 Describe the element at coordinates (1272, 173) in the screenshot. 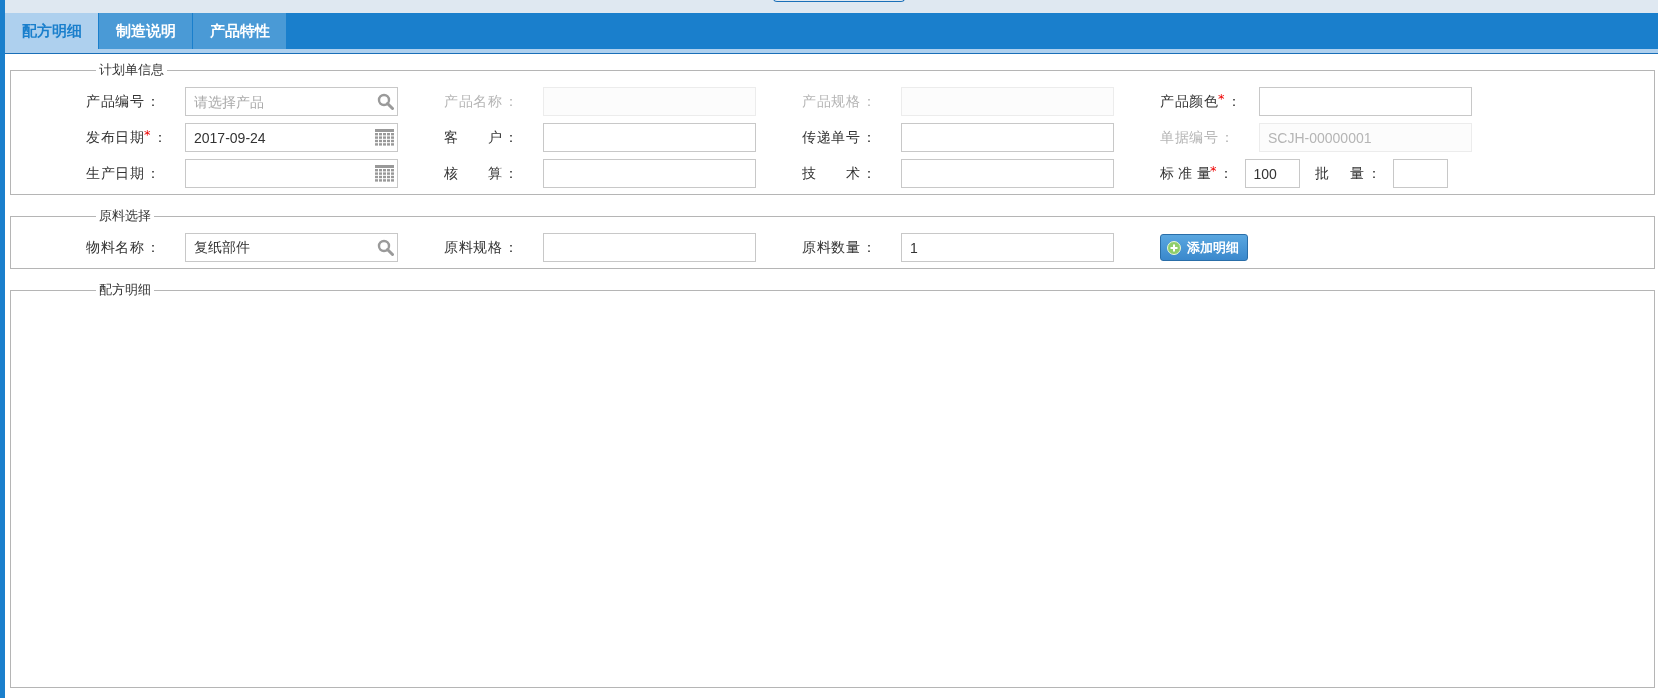

I see `input-field: 100` at that location.